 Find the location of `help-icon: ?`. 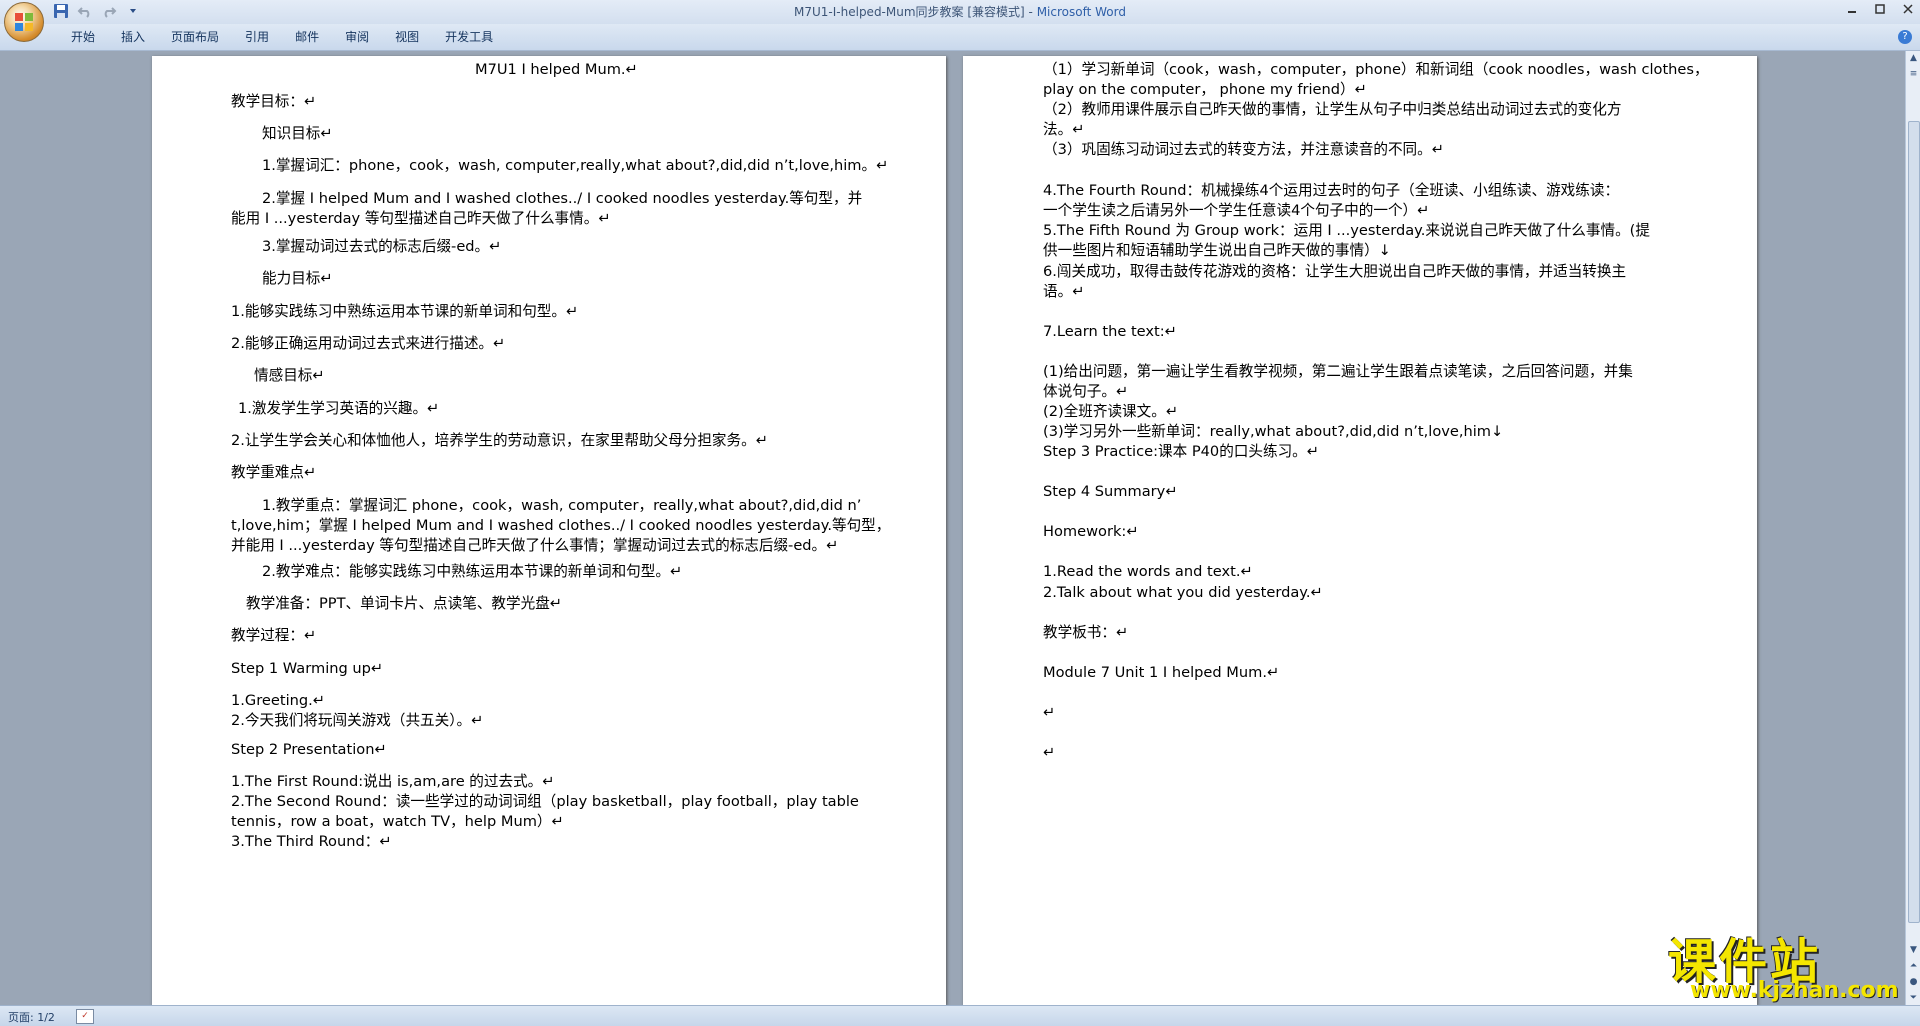

help-icon: ? is located at coordinates (1905, 37).